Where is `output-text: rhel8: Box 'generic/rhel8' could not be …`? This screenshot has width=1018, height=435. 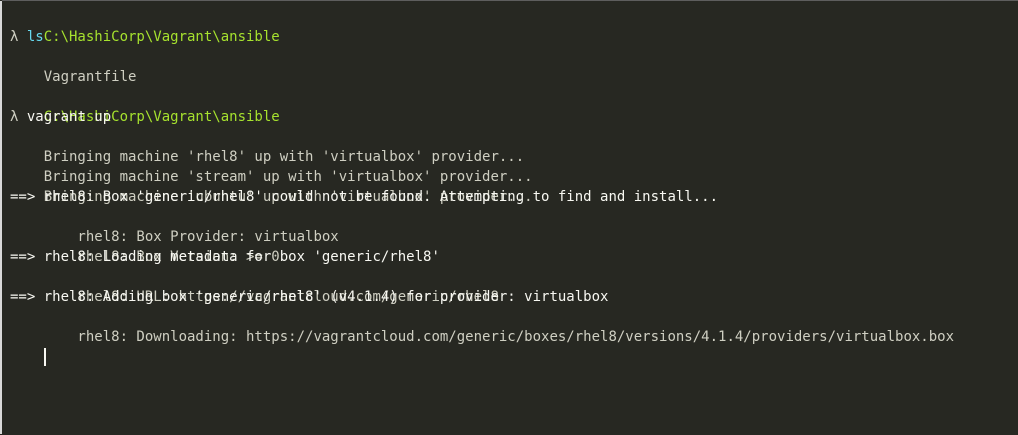 output-text: rhel8: Box 'generic/rhel8' could not be … is located at coordinates (381, 197).